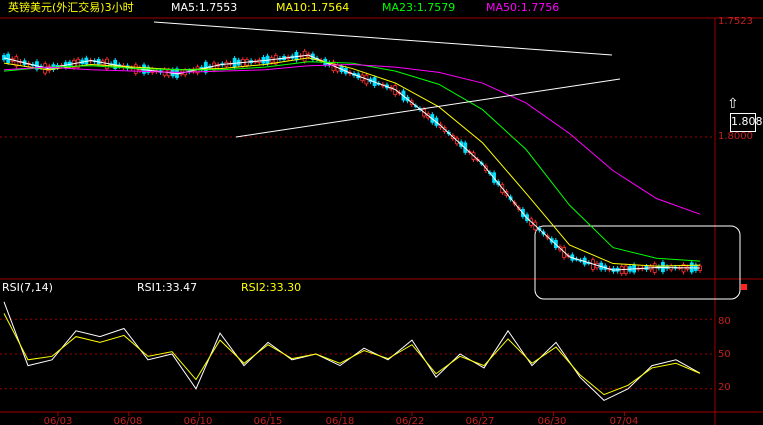 The image size is (763, 425). I want to click on ma23-value: MA23:1.7579, so click(419, 7).